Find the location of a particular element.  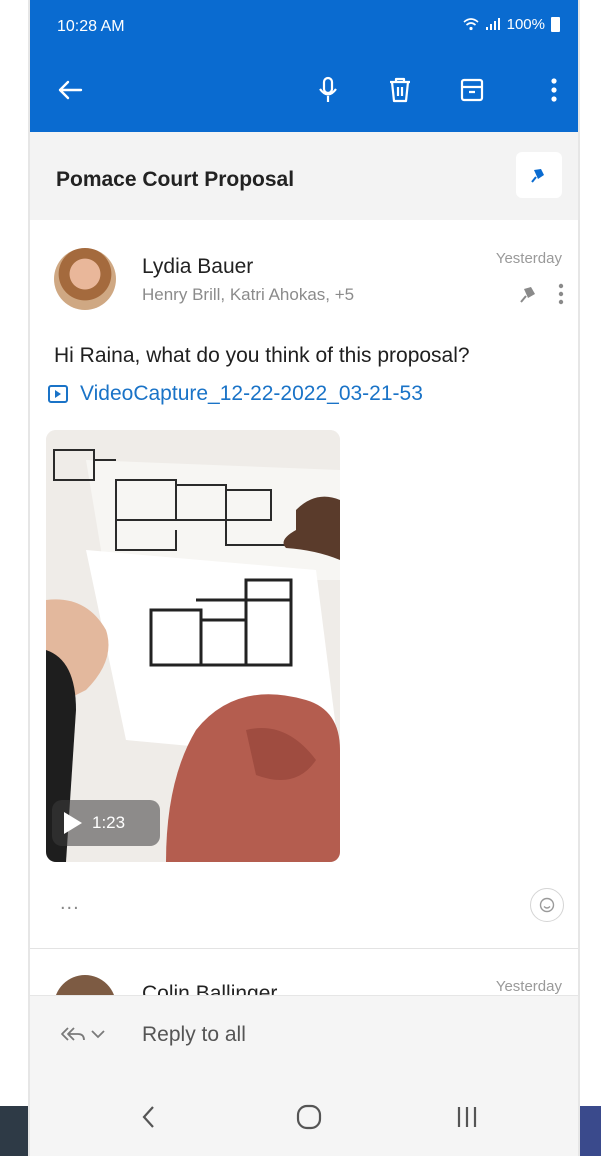

delete-icon is located at coordinates (400, 90).